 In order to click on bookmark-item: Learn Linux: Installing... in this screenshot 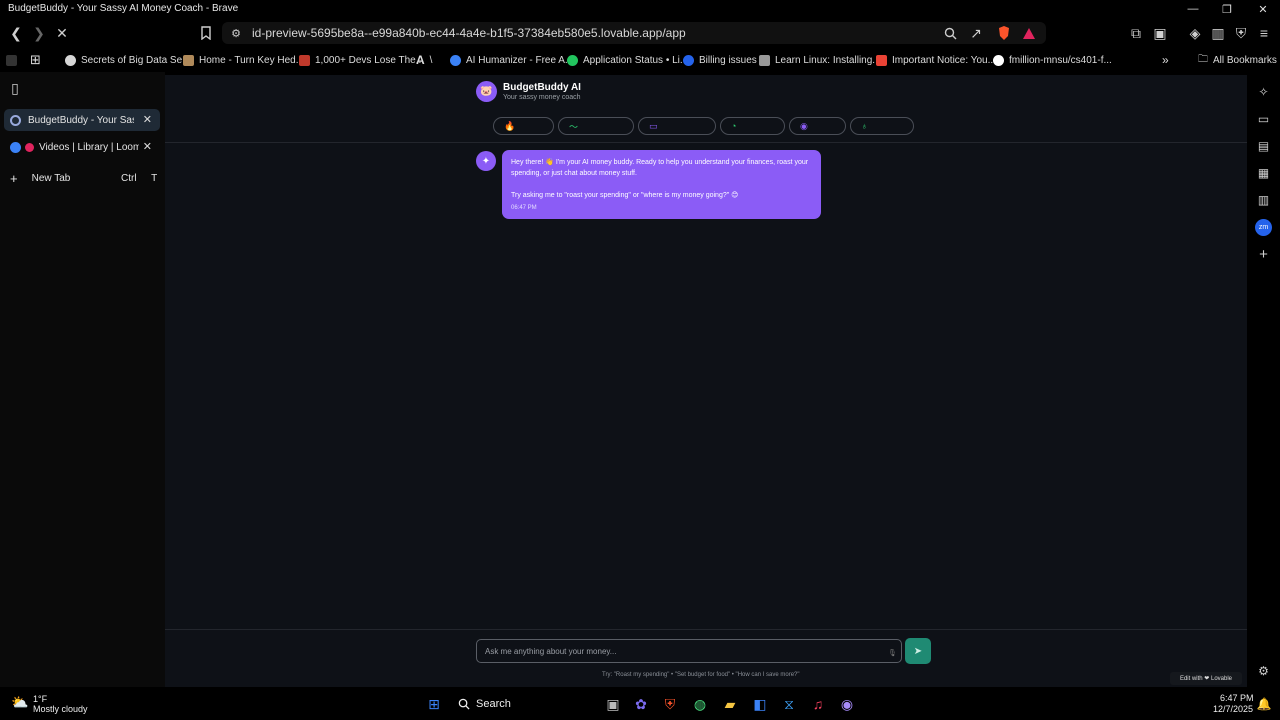, I will do `click(820, 60)`.